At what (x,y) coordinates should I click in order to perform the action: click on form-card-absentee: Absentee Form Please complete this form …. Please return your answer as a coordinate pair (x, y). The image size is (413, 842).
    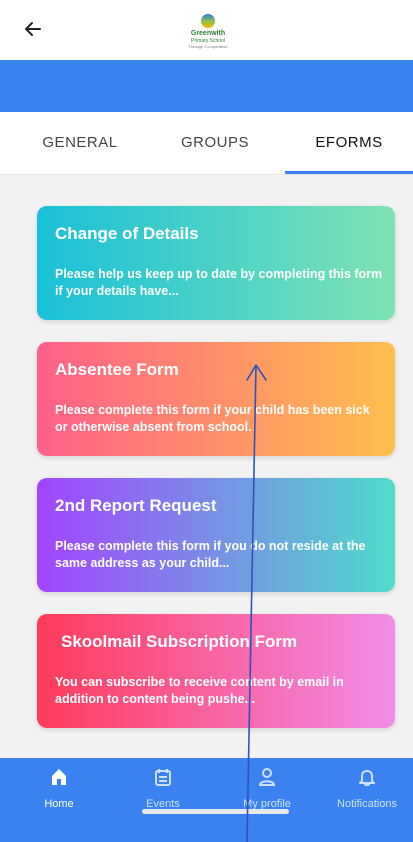
    Looking at the image, I should click on (216, 399).